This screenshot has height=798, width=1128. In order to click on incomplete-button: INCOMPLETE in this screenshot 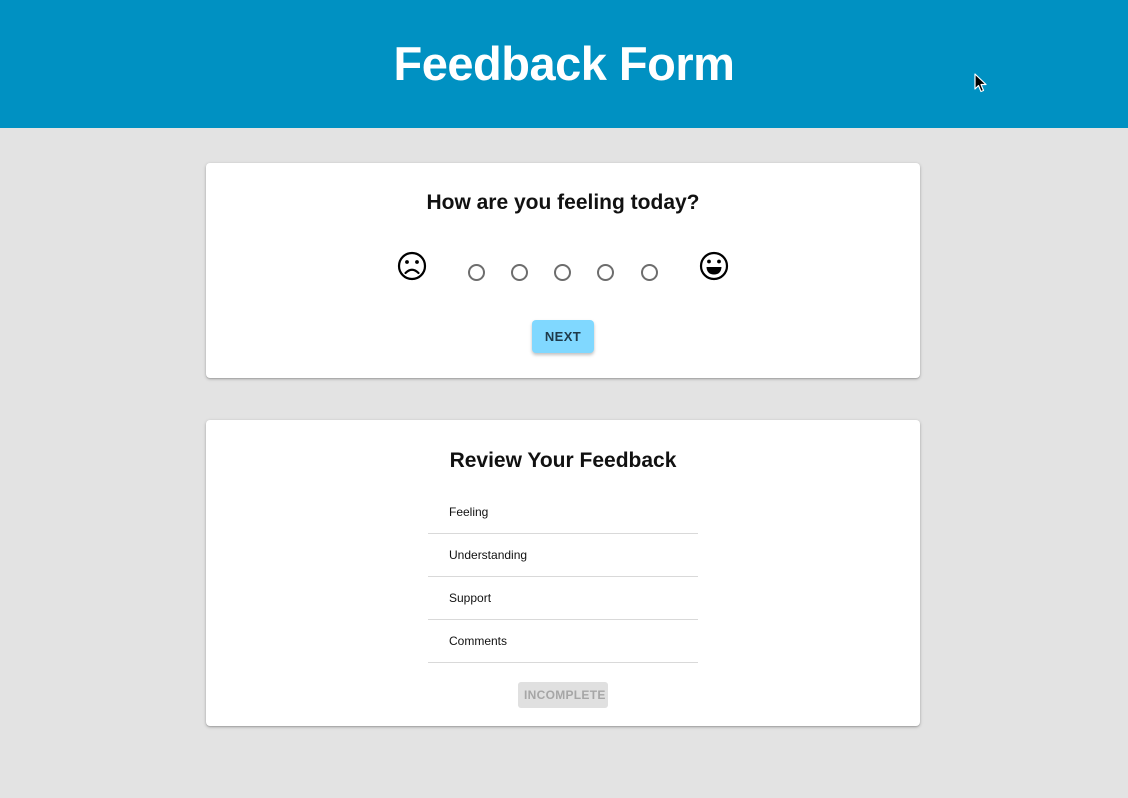, I will do `click(563, 695)`.